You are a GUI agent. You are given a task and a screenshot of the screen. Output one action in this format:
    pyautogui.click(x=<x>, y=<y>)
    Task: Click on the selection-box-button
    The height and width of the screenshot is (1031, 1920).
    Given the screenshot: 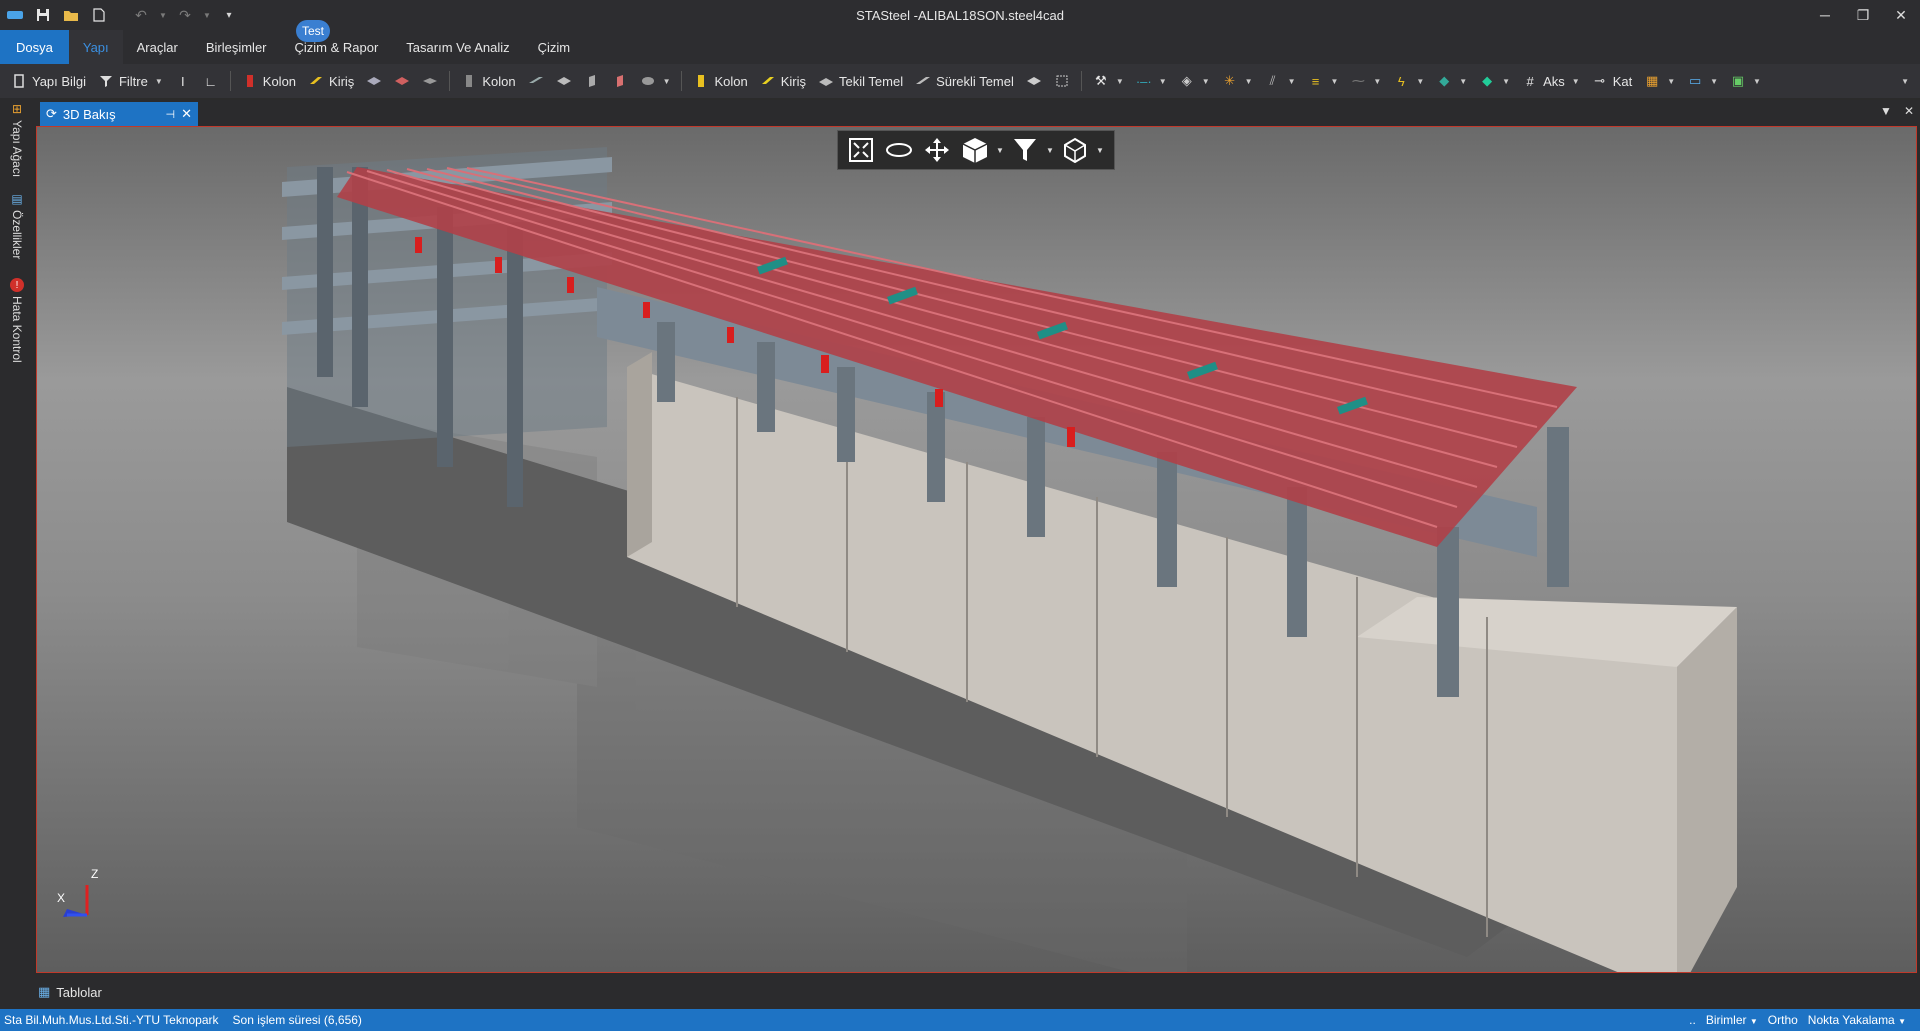 What is the action you would take?
    pyautogui.click(x=1062, y=81)
    